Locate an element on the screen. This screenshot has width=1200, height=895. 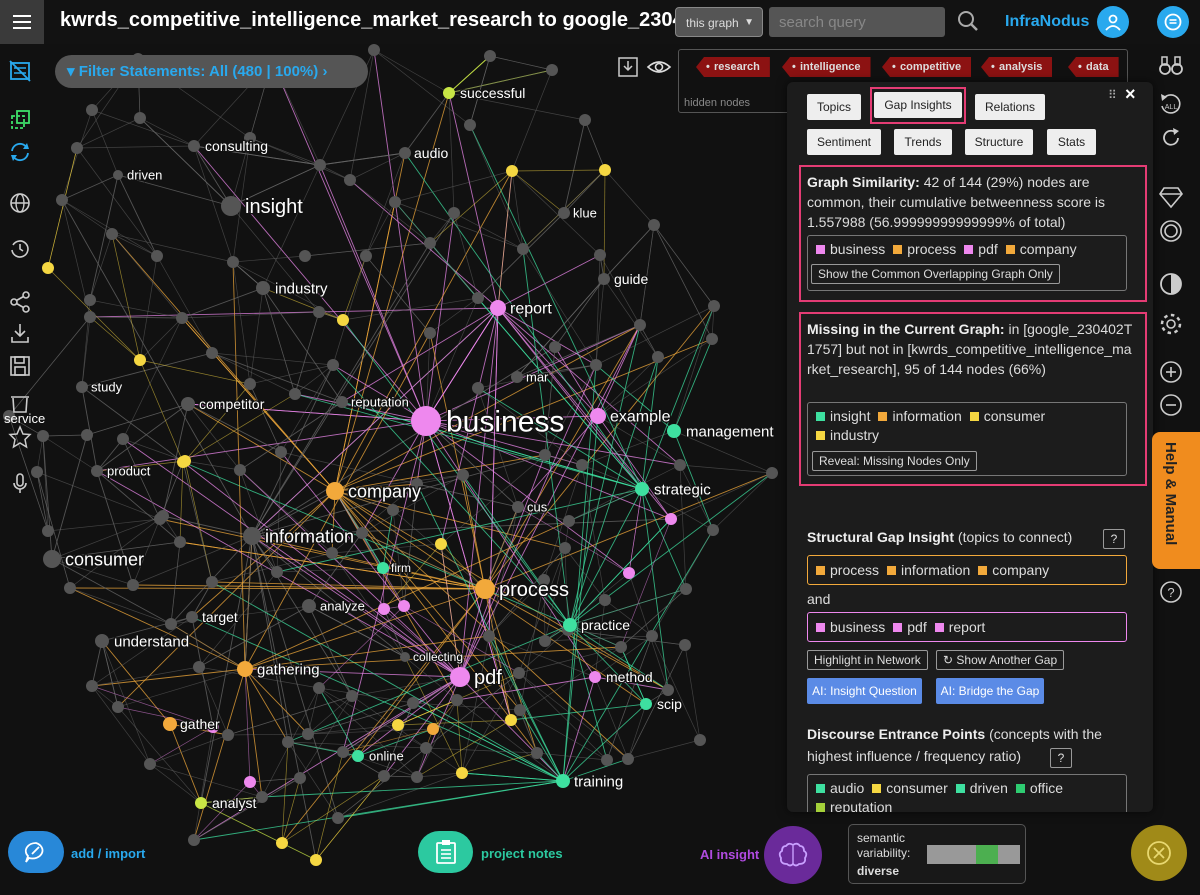
globe-icon is located at coordinates (20, 203).